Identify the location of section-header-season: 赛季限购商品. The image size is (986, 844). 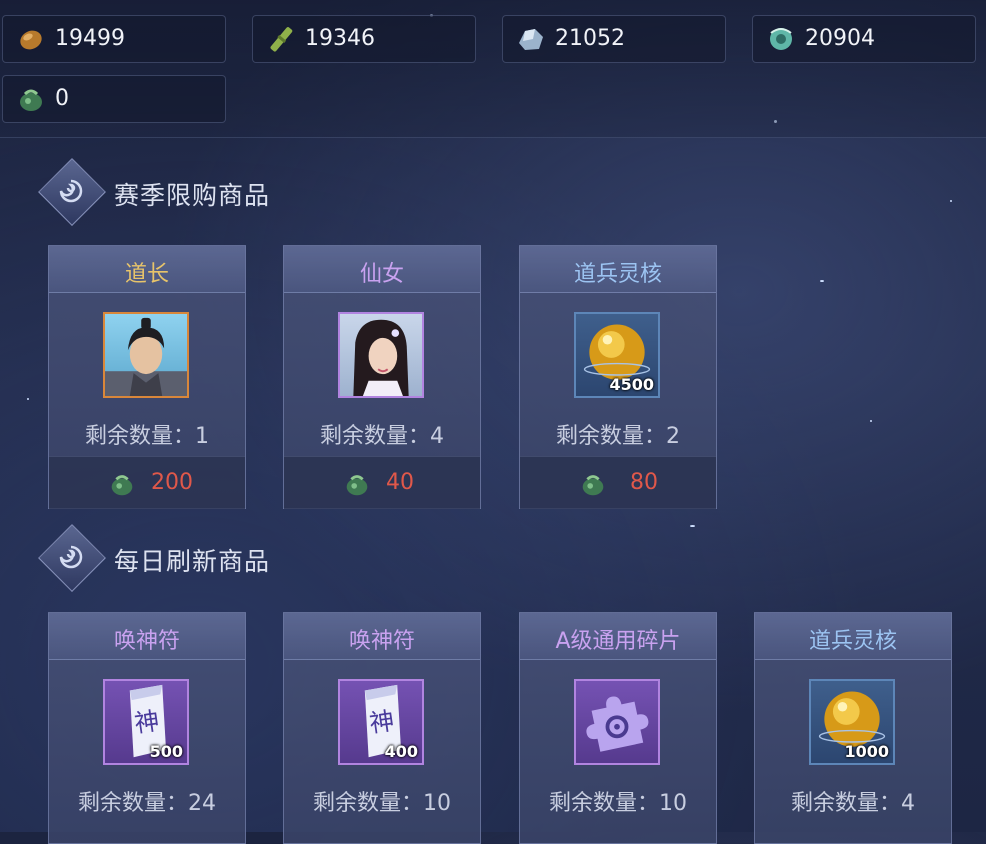
(190, 192).